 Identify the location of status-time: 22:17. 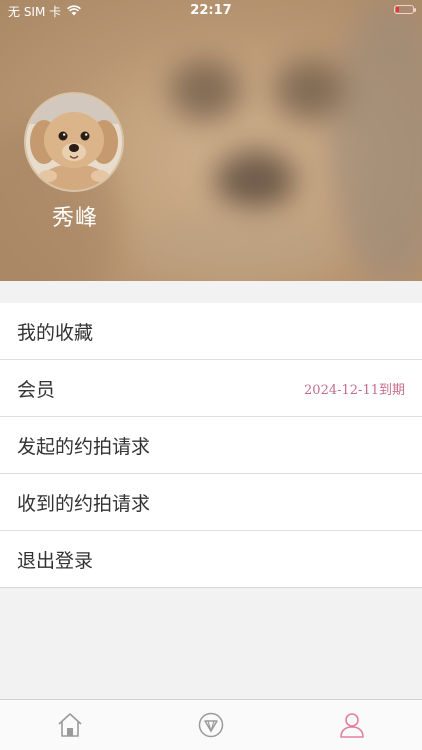
(211, 10).